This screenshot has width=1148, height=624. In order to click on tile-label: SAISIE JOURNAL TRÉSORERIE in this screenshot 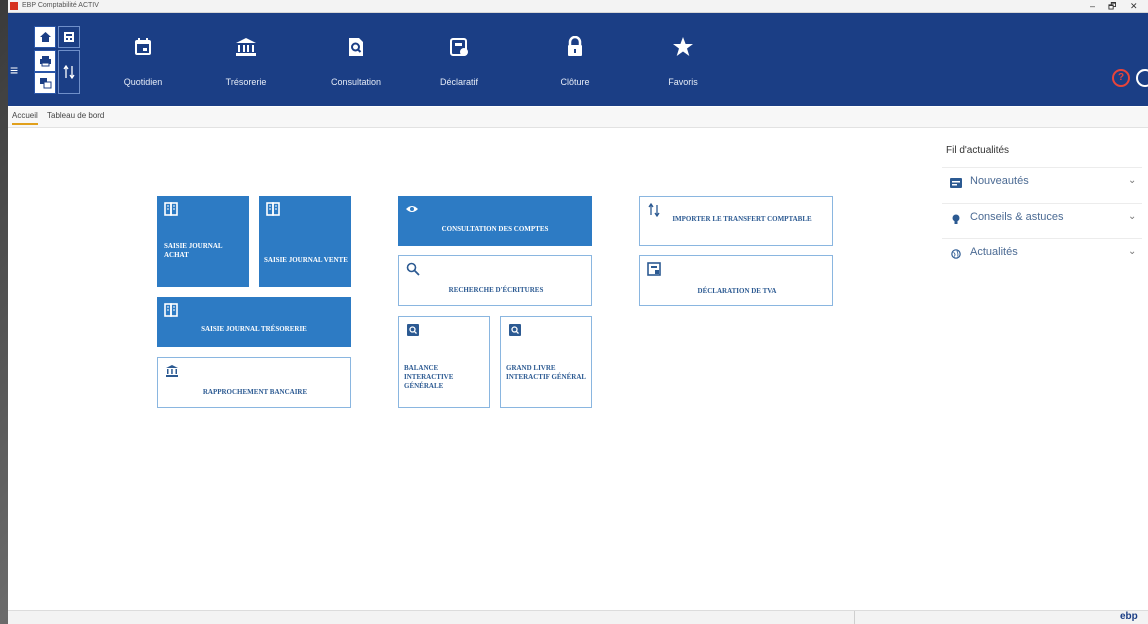, I will do `click(254, 329)`.